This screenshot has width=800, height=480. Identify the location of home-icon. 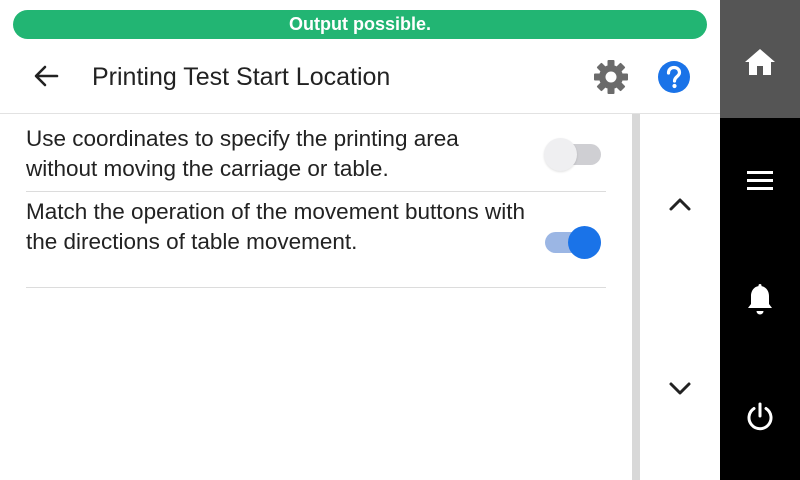
(760, 62).